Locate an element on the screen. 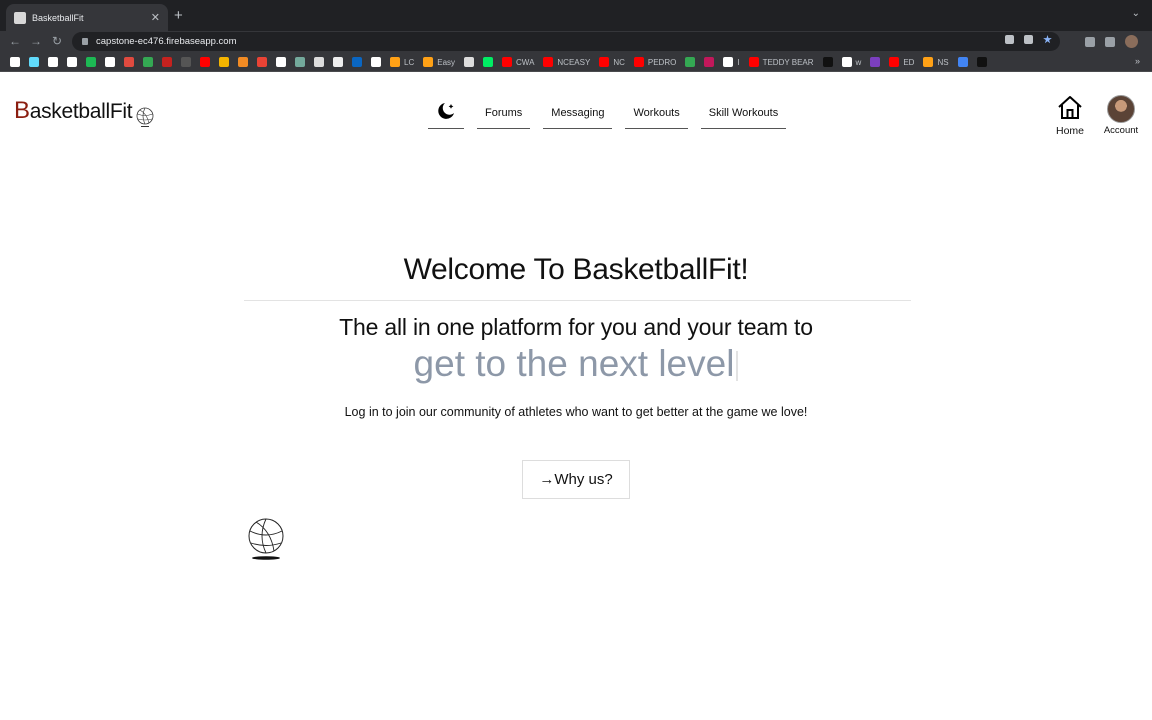 The width and height of the screenshot is (1152, 720). chatgpt-icon is located at coordinates (300, 62).